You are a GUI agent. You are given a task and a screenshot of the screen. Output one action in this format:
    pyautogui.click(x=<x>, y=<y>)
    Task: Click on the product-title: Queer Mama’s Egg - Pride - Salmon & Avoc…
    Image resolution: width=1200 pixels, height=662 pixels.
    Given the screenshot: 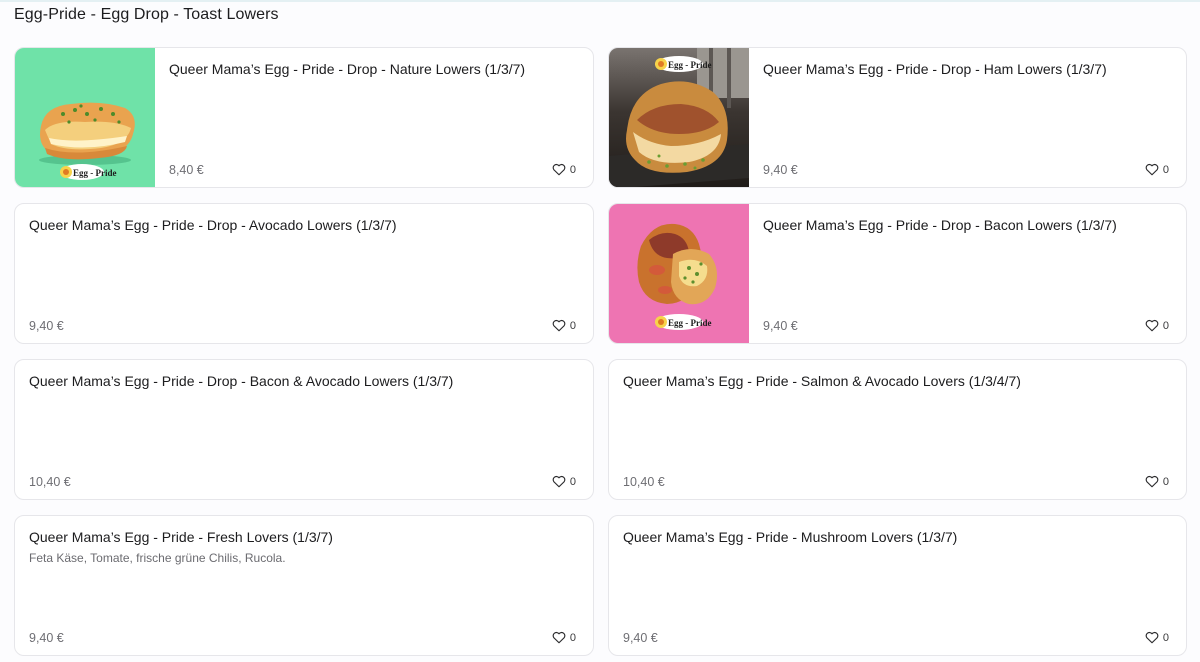 What is the action you would take?
    pyautogui.click(x=822, y=381)
    